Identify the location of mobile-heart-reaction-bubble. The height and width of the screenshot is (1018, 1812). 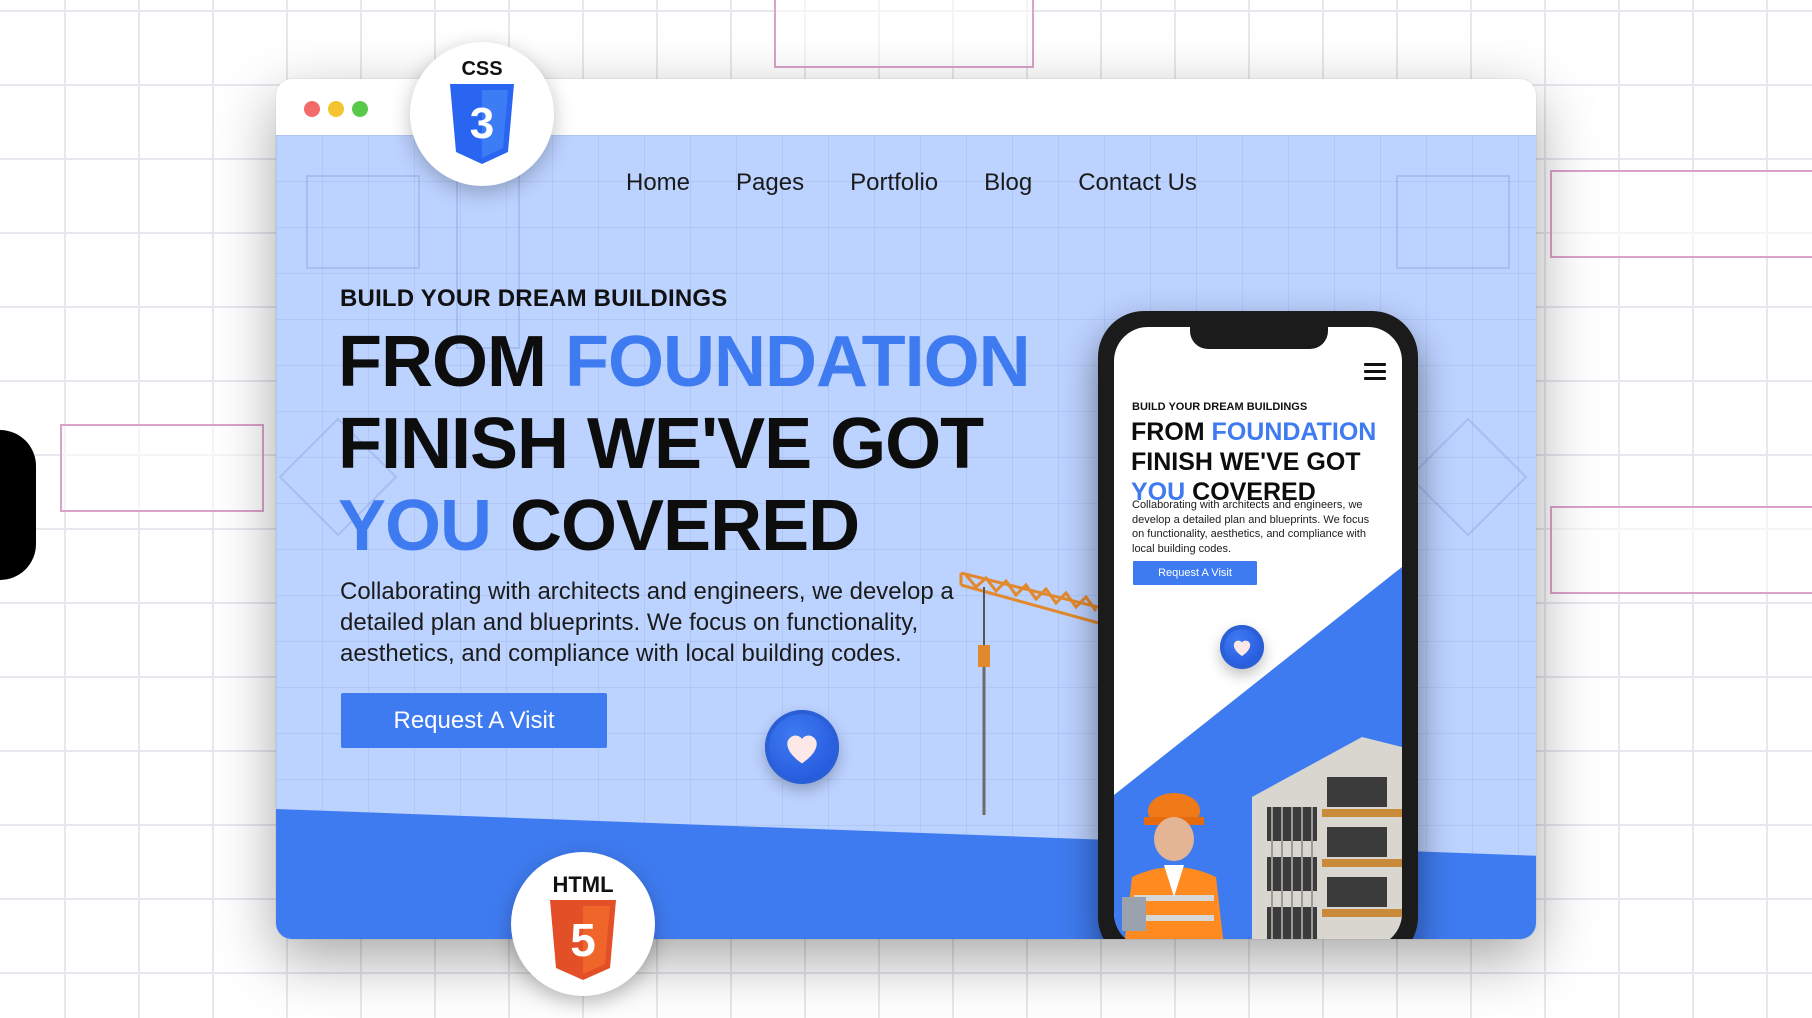
(1242, 647).